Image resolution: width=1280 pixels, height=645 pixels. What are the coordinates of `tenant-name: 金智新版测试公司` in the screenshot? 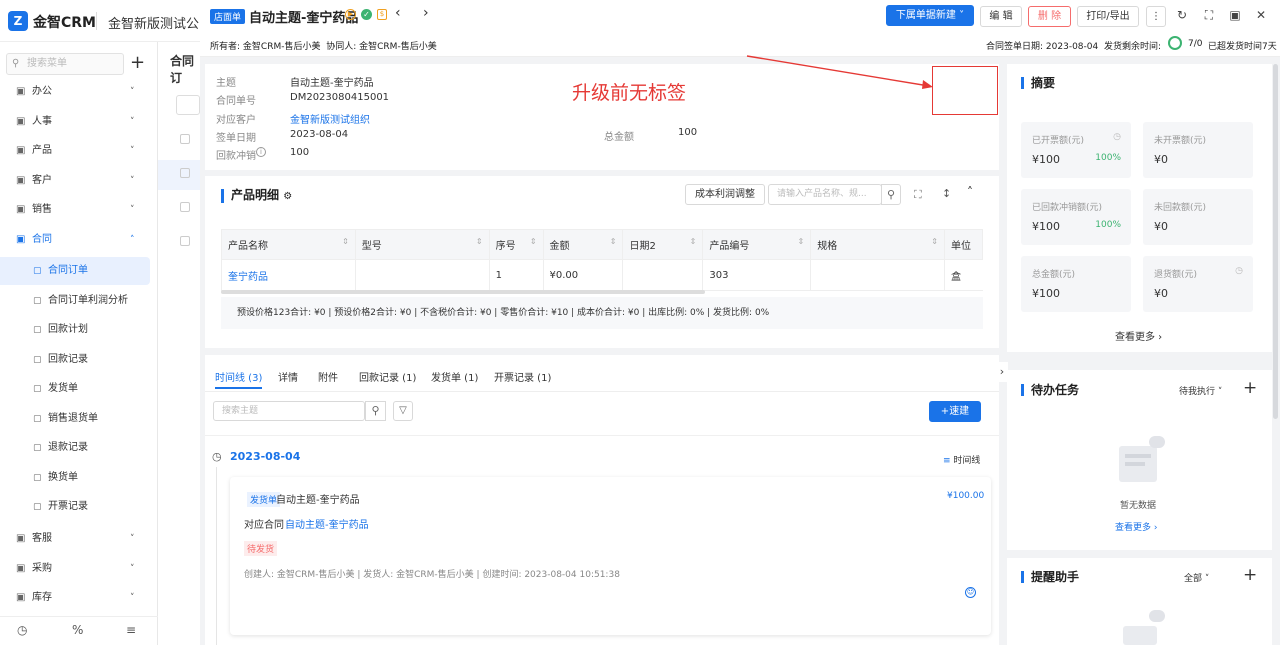 It's located at (160, 22).